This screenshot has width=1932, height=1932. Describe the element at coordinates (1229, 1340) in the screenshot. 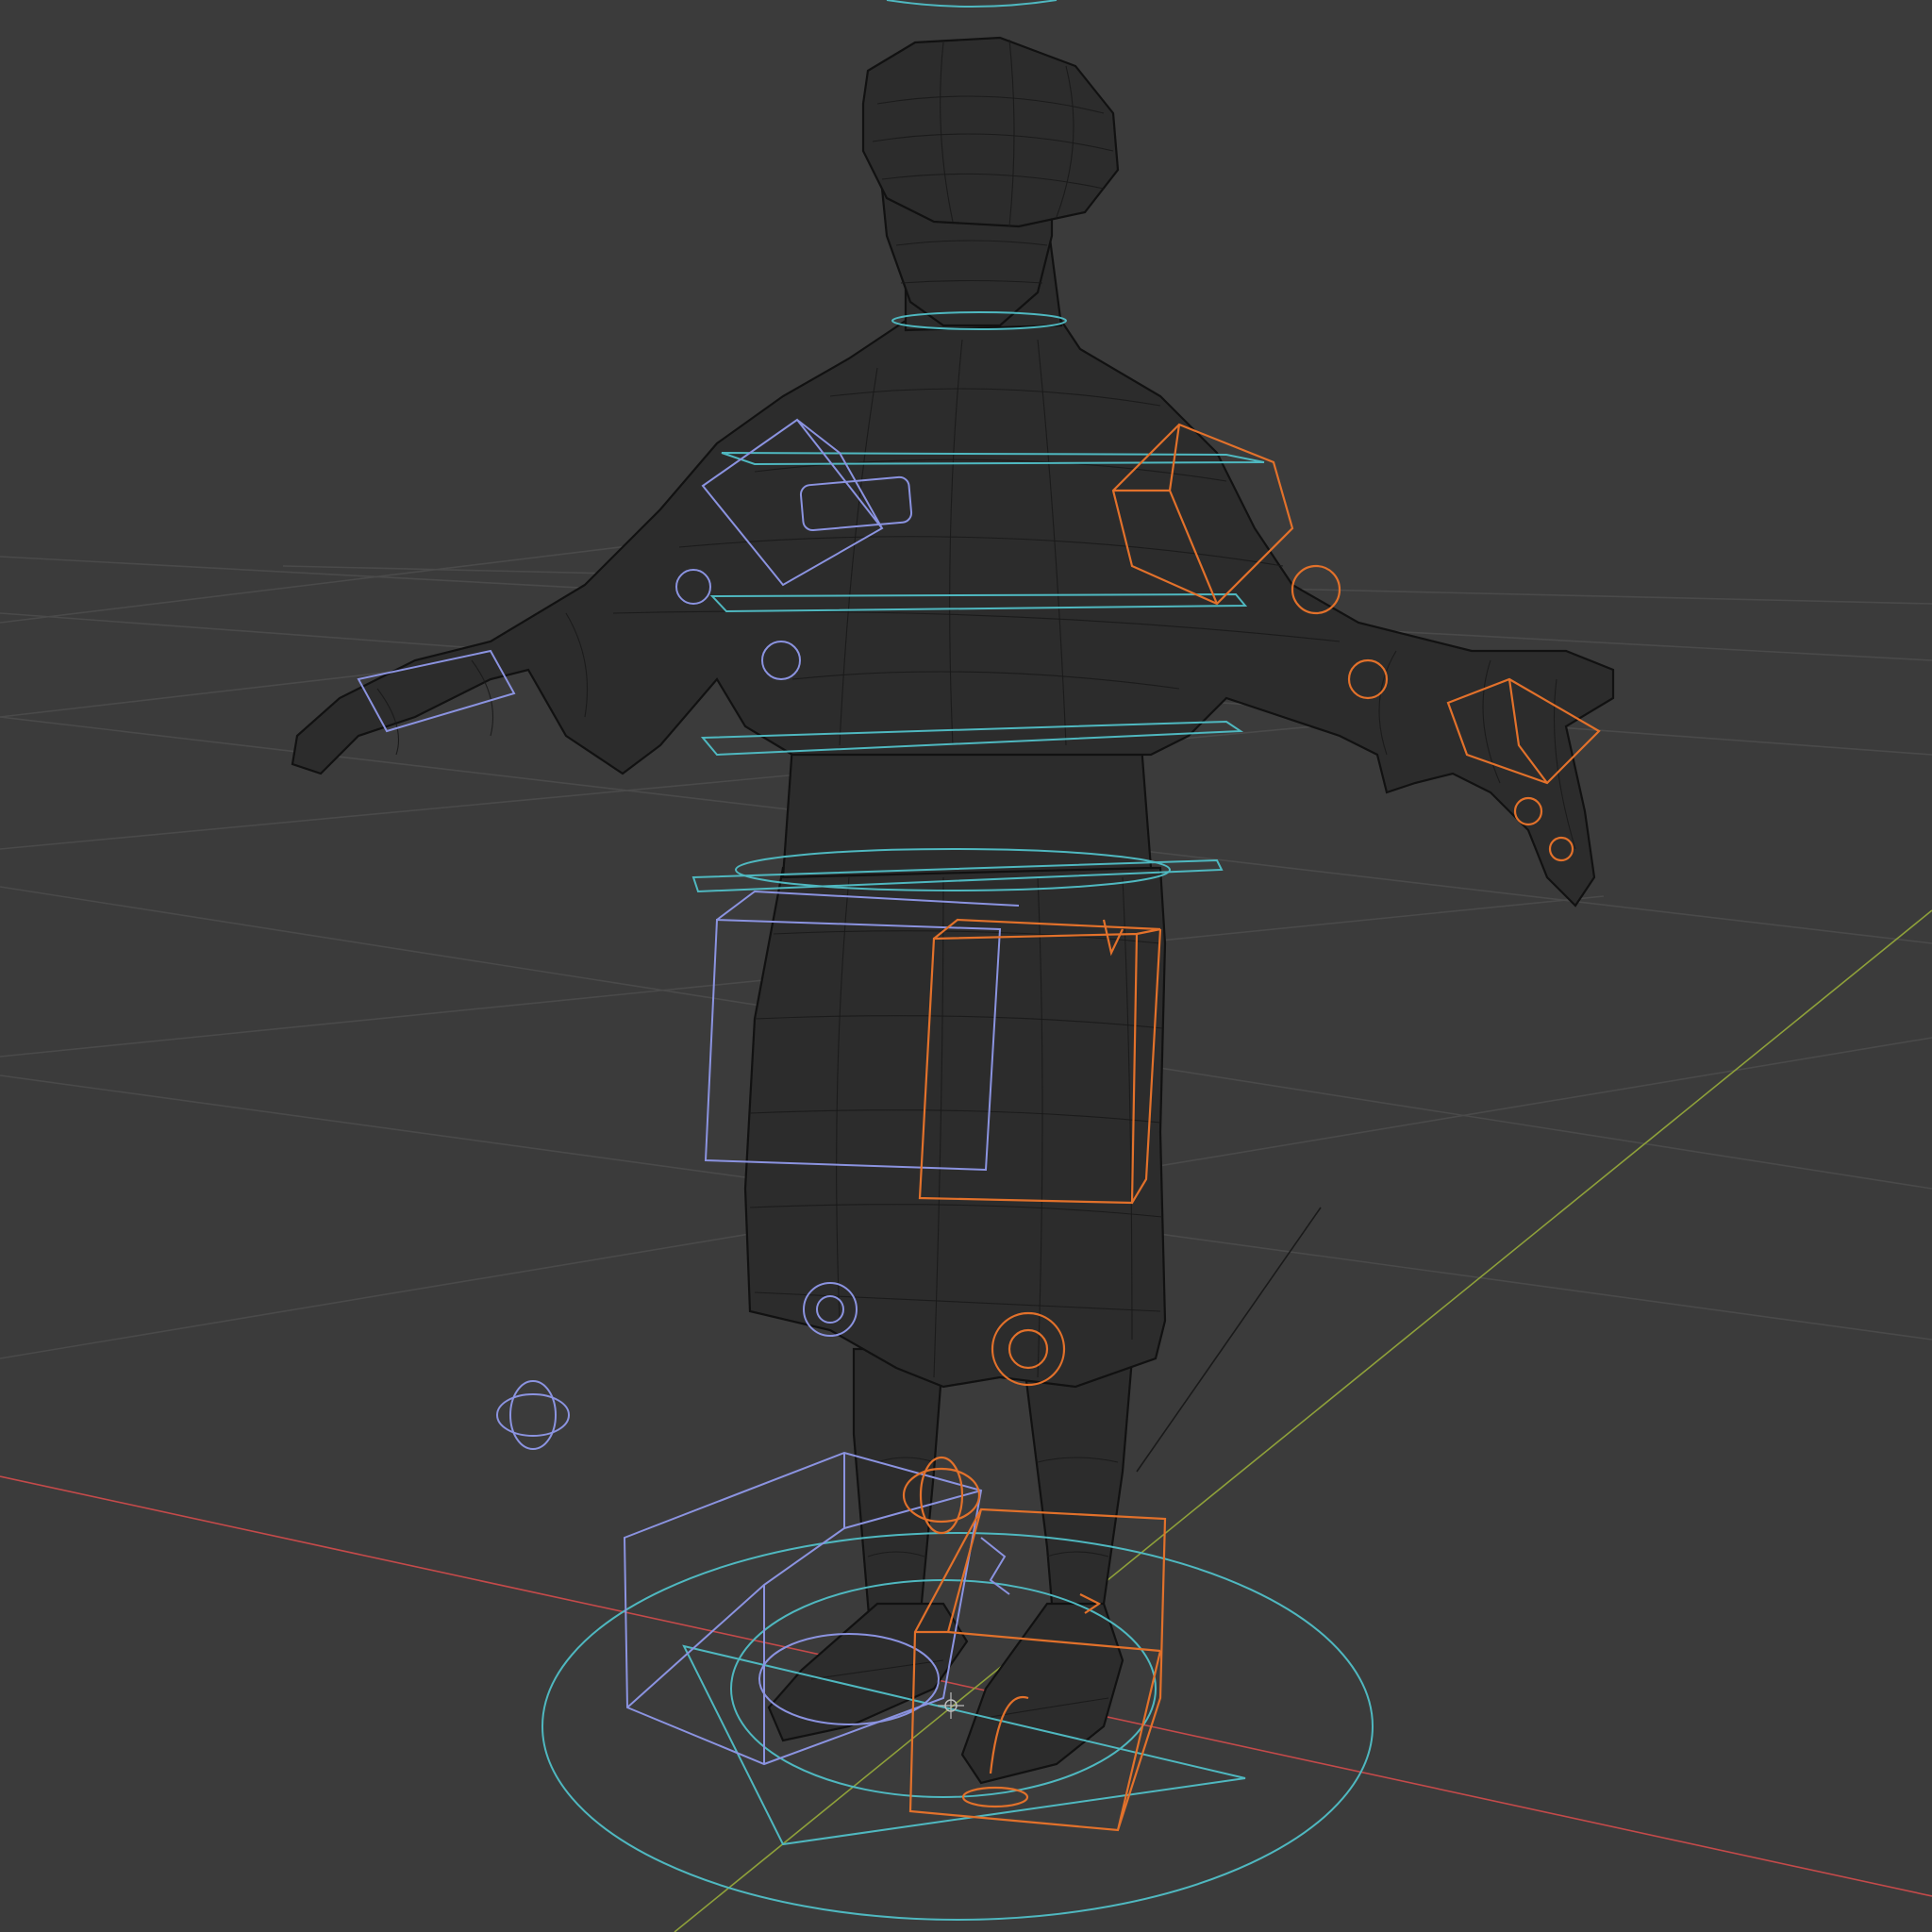

I see `bone-direction-line` at that location.